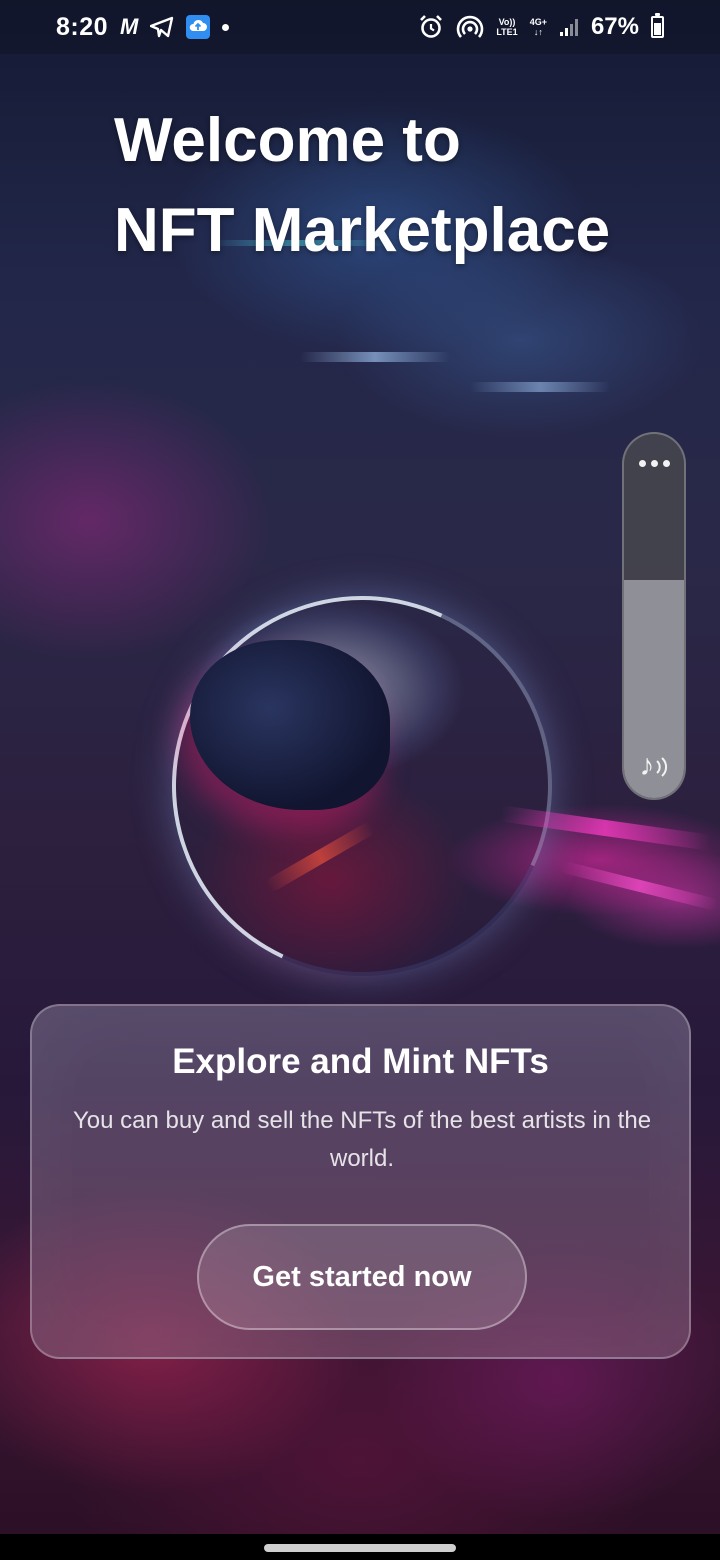 The image size is (720, 1560). I want to click on volte-icon: Vo)) LTE1, so click(506, 27).